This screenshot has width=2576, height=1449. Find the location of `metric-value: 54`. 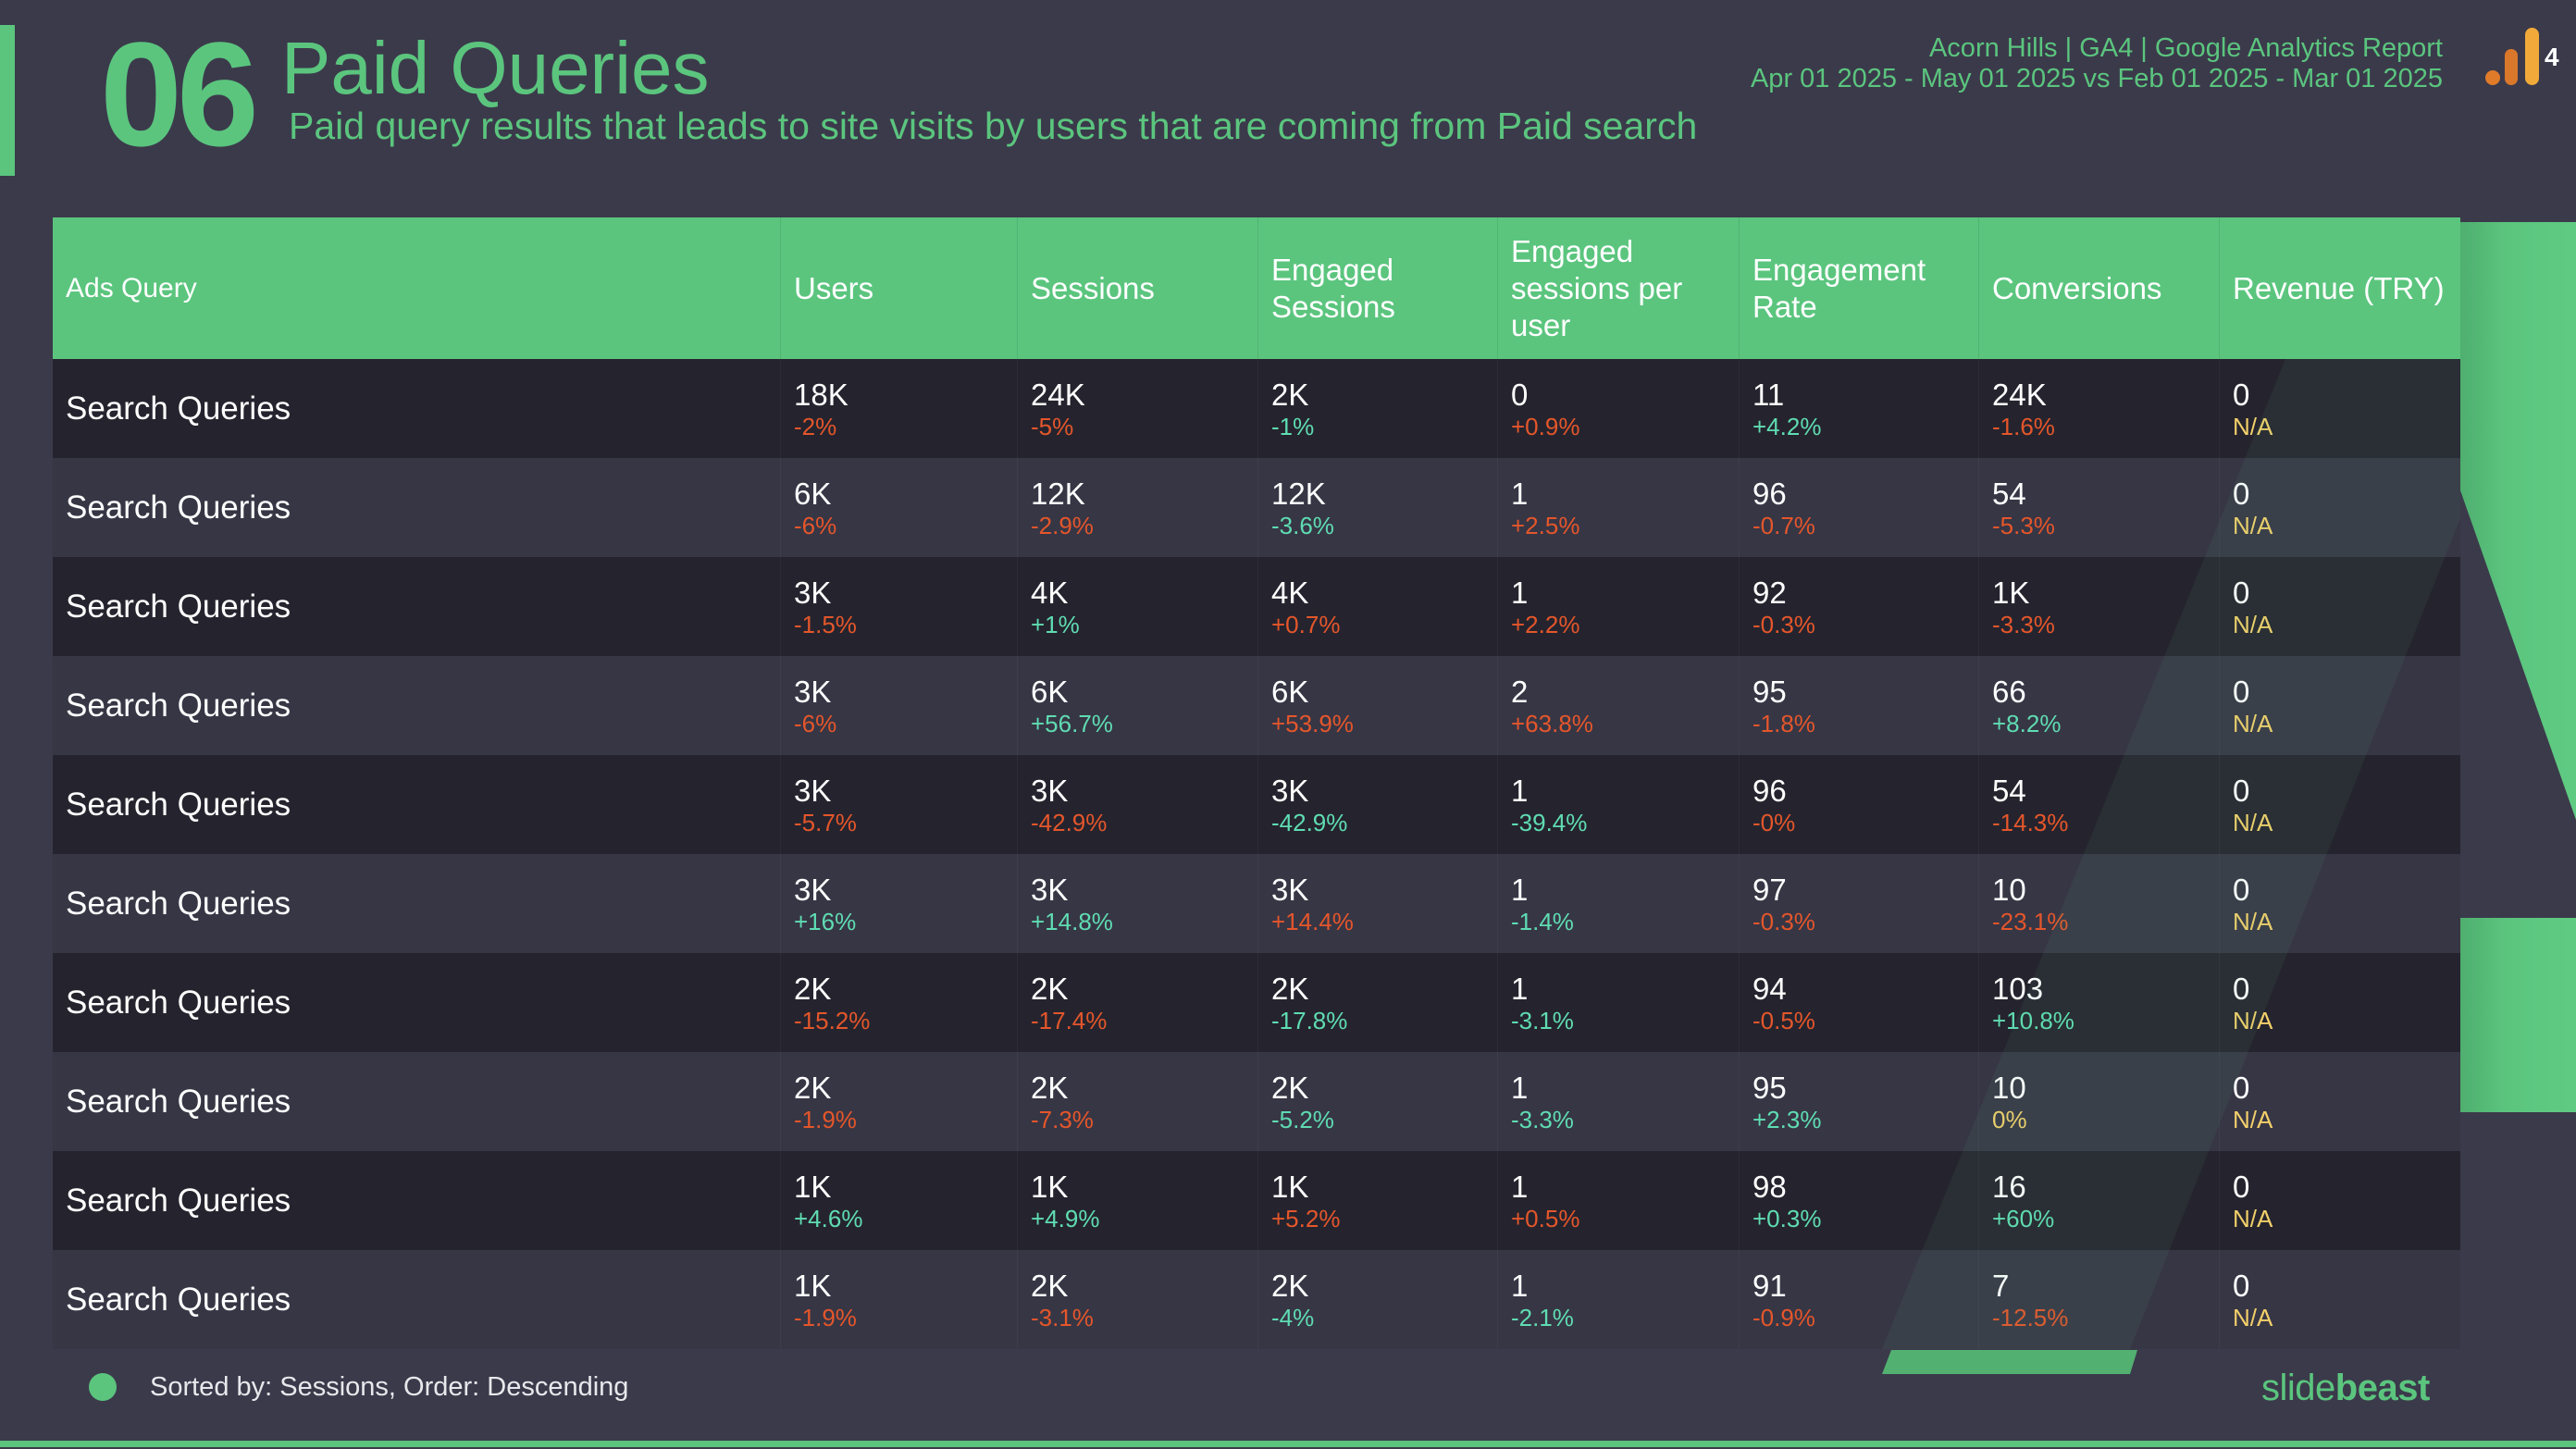

metric-value: 54 is located at coordinates (2009, 493).